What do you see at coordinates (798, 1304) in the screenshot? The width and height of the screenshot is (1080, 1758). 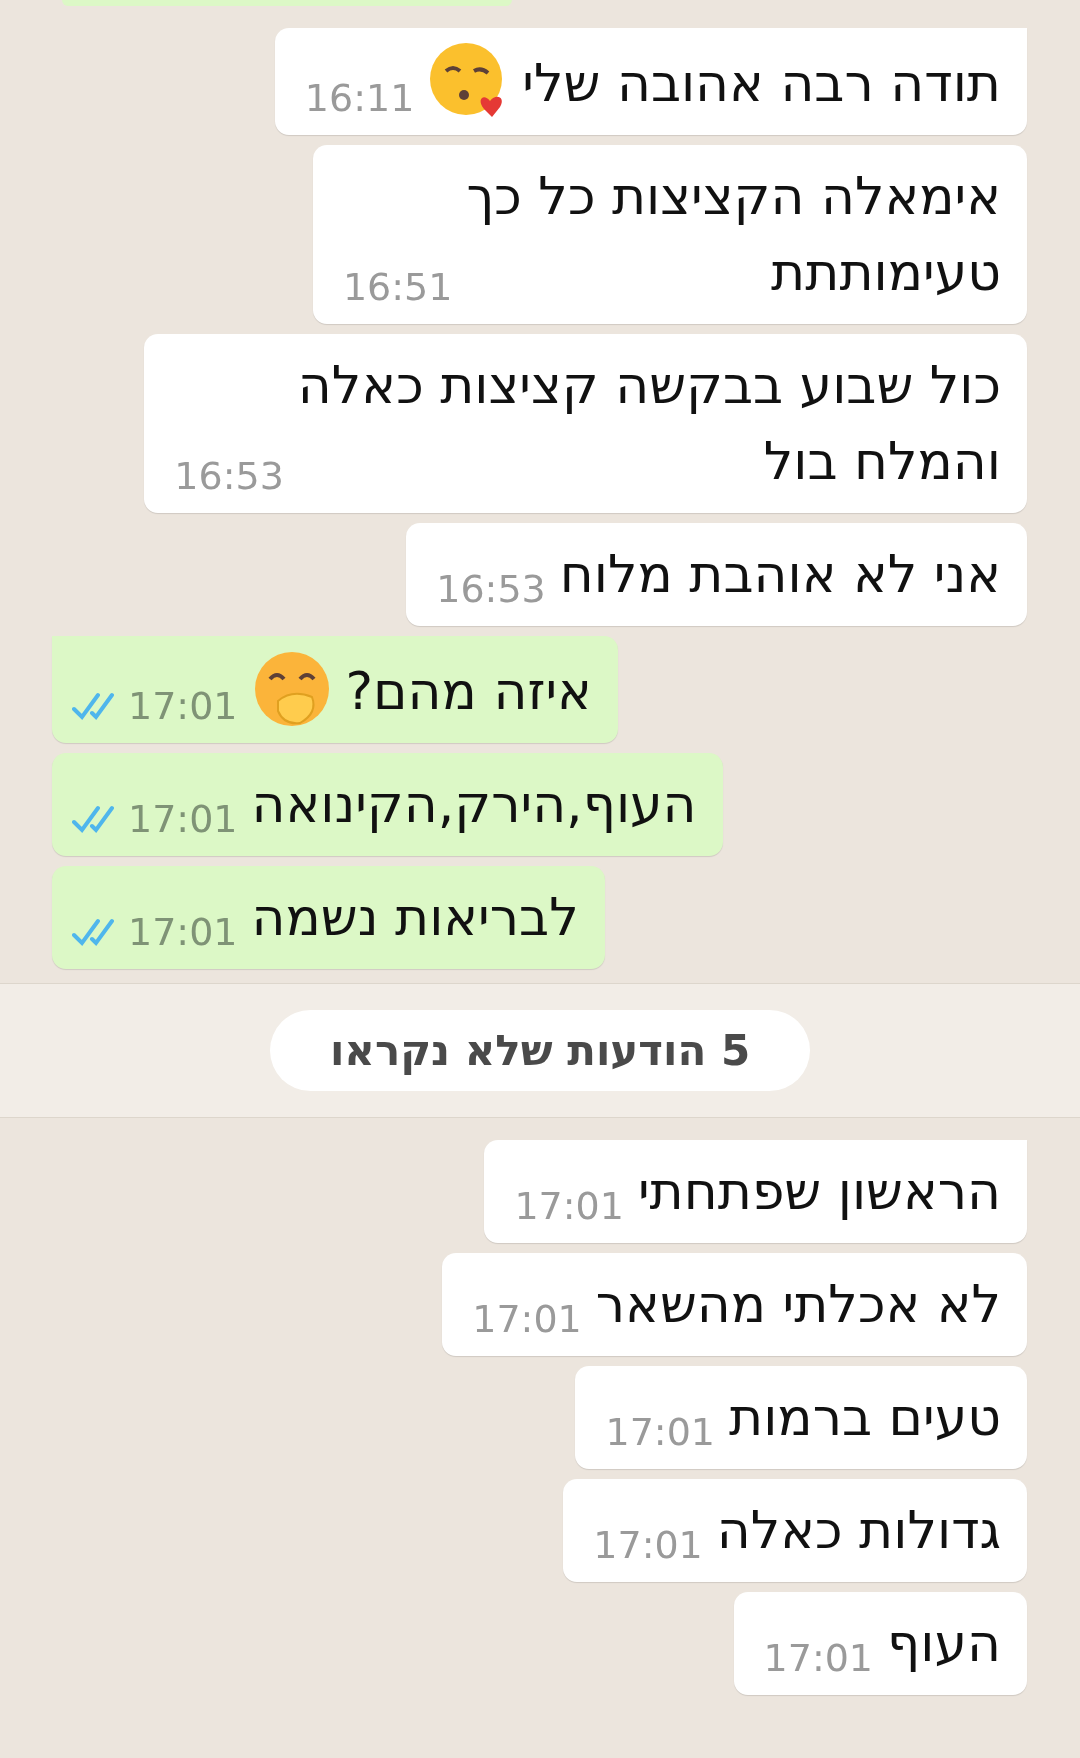 I see `message-text: לא אכלתי מהשאר` at bounding box center [798, 1304].